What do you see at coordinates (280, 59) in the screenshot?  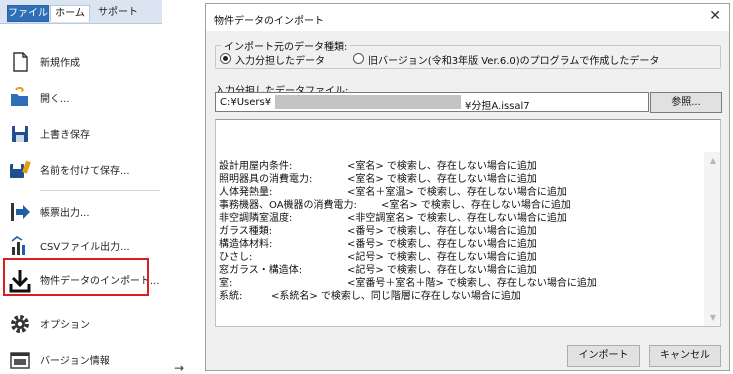 I see `radio-label-shared-data: 入力分担したデータ` at bounding box center [280, 59].